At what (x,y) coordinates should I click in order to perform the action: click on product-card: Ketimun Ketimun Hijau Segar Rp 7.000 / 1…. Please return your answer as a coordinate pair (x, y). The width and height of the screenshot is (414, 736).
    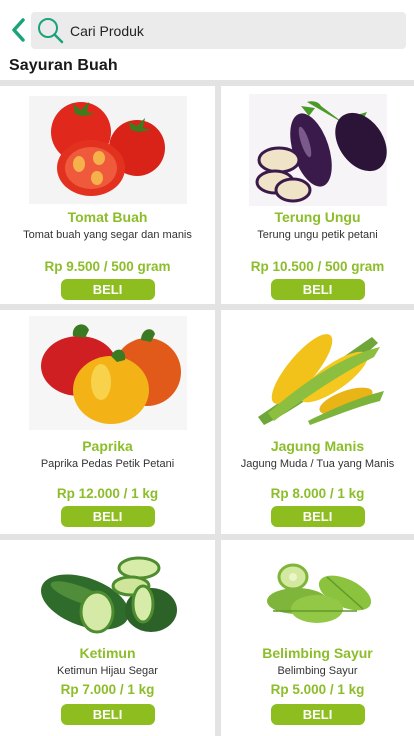
    Looking at the image, I should click on (107, 638).